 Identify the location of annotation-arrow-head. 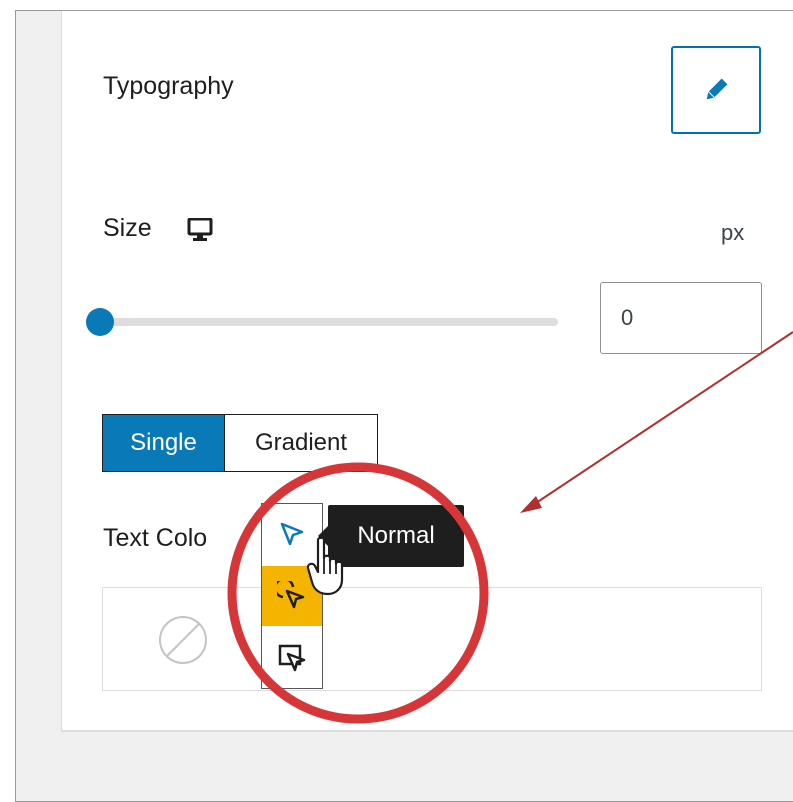
(531, 504).